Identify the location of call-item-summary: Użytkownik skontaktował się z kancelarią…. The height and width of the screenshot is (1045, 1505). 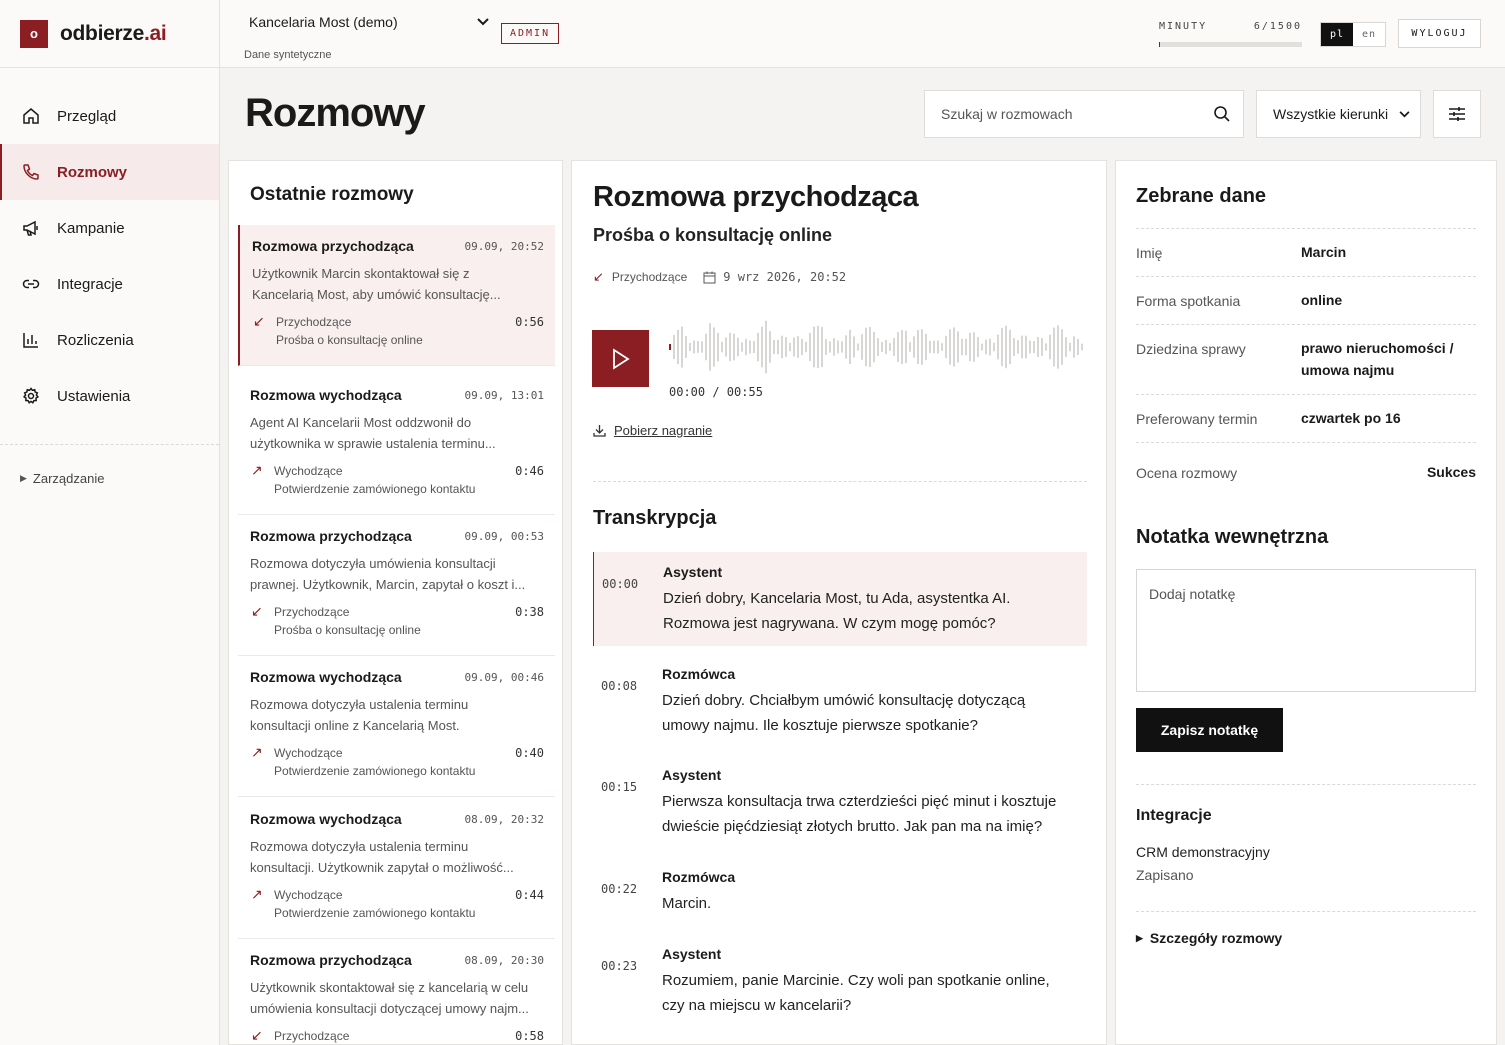
(389, 998).